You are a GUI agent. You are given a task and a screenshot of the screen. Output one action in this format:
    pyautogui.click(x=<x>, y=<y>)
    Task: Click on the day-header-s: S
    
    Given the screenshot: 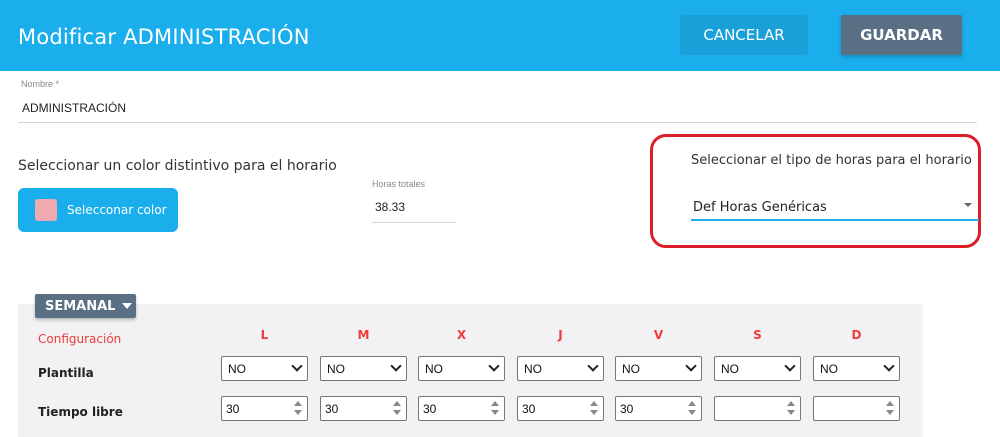 What is the action you would take?
    pyautogui.click(x=757, y=335)
    